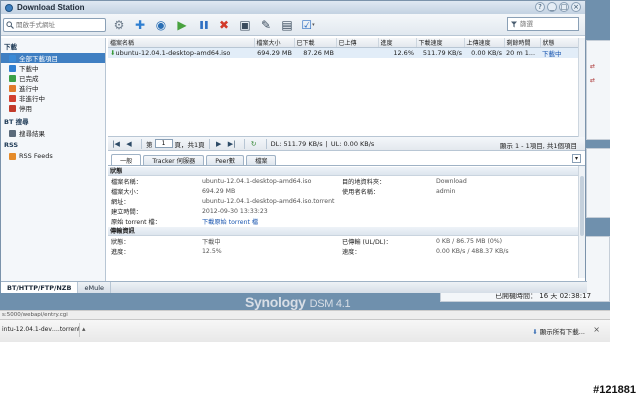 The height and width of the screenshot is (400, 640). What do you see at coordinates (576, 7) in the screenshot?
I see `close-button: ×` at bounding box center [576, 7].